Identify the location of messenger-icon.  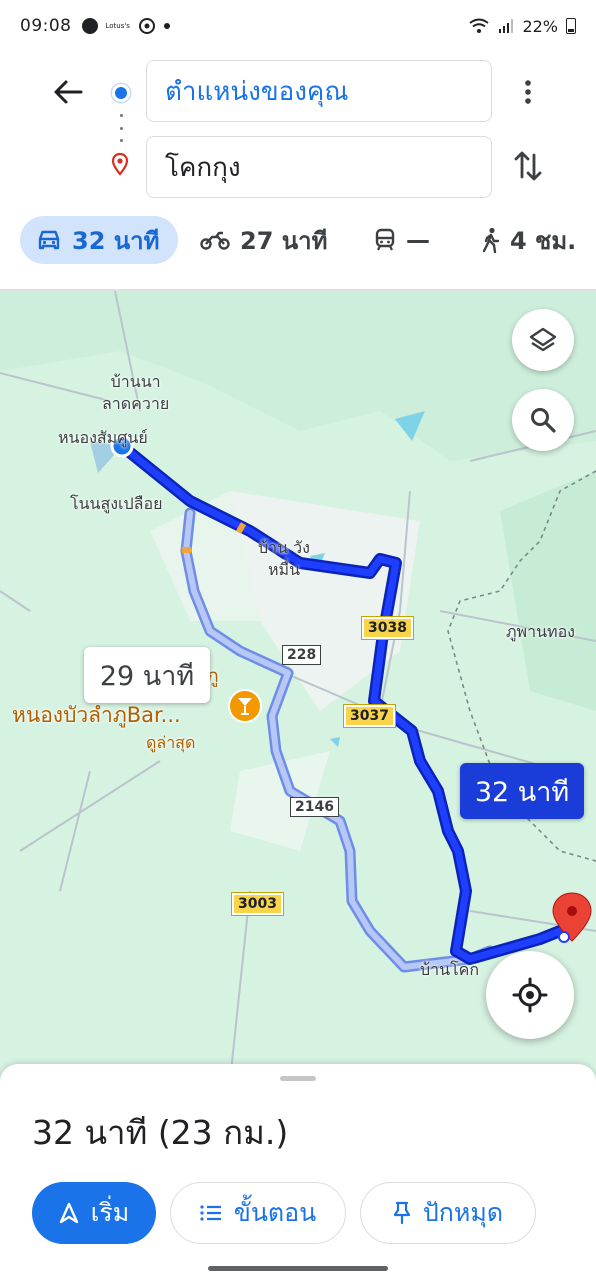
(89, 26).